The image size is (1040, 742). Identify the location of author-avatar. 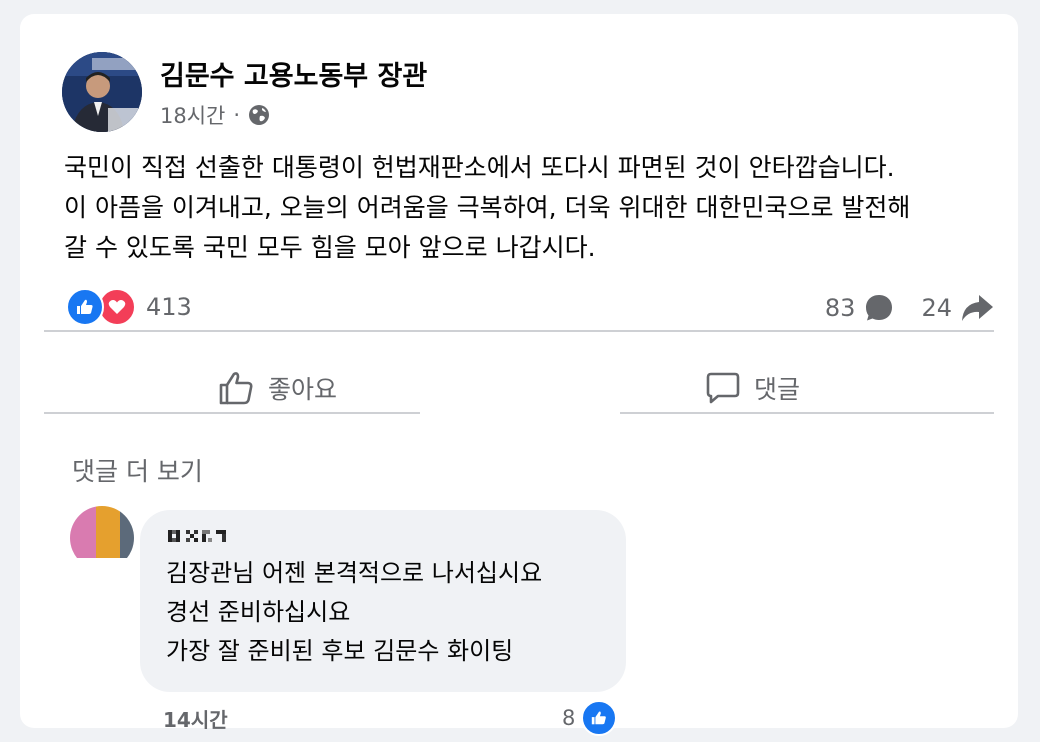
(102, 92).